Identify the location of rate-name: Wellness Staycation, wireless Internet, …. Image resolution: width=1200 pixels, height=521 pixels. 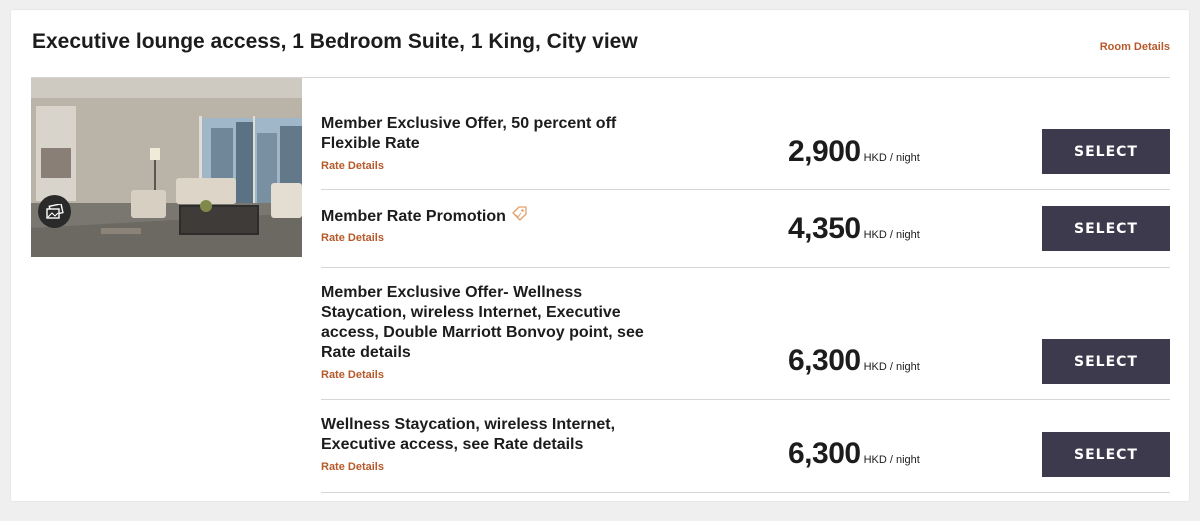
(468, 434).